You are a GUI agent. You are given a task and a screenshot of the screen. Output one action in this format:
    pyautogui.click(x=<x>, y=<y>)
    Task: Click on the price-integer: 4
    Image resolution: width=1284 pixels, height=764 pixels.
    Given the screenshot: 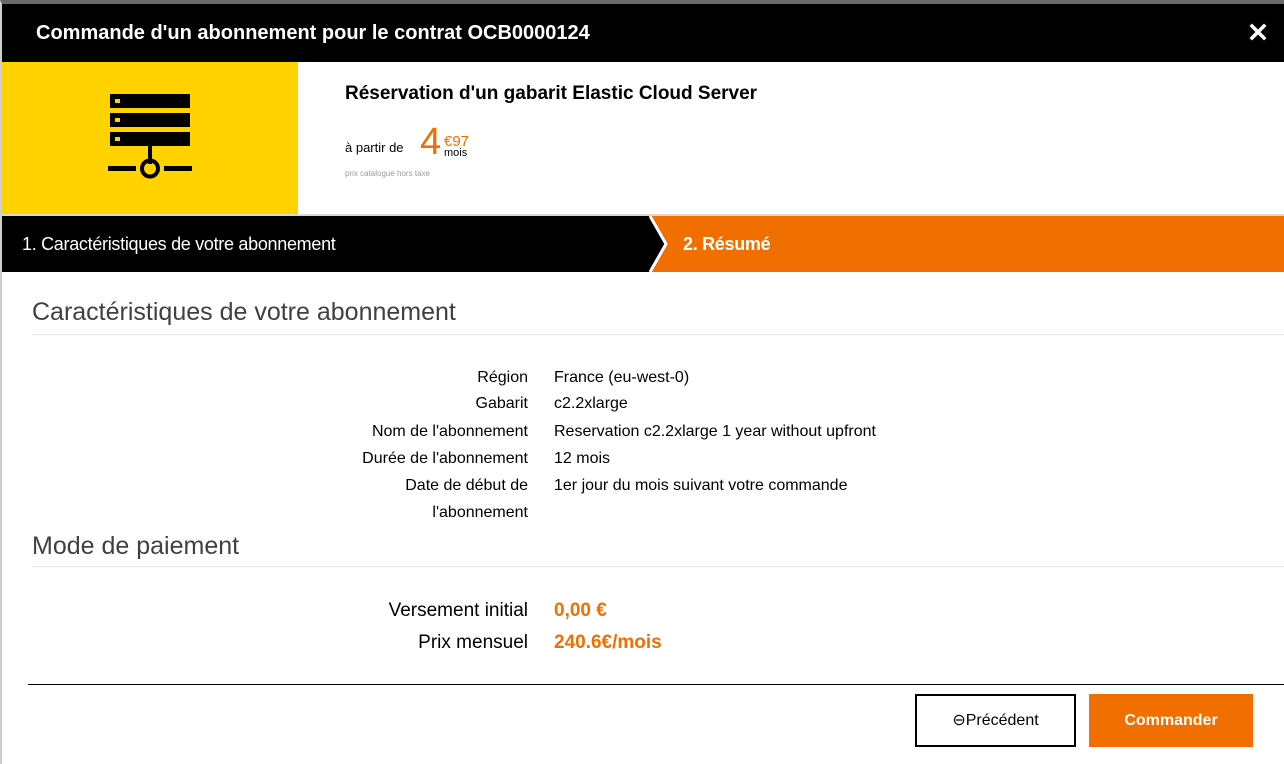 What is the action you would take?
    pyautogui.click(x=431, y=142)
    